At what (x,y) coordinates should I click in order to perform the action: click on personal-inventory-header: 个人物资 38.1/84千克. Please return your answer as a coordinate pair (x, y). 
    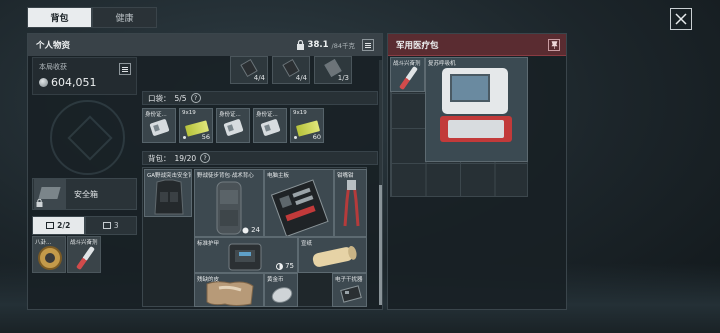
    Looking at the image, I should click on (205, 45).